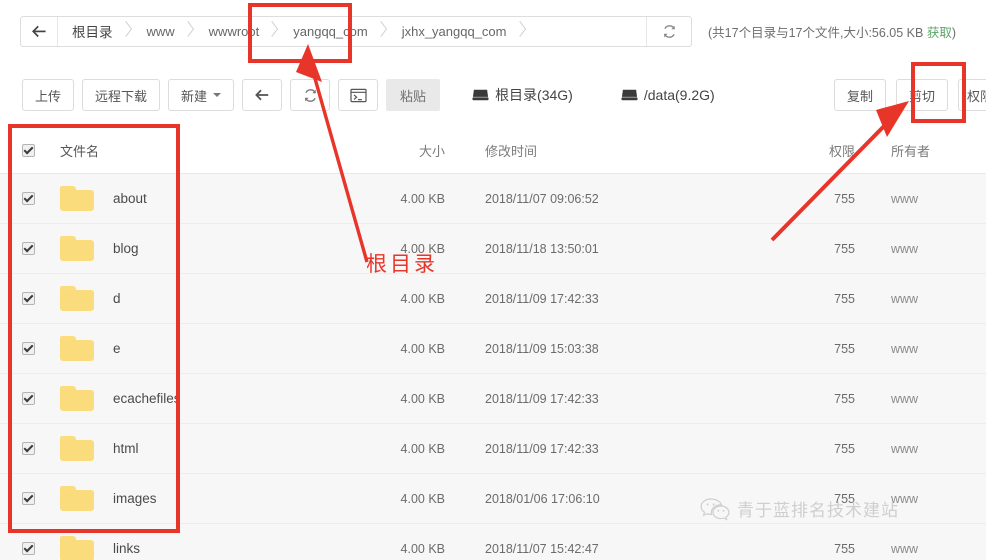  I want to click on header-filename: 文件名, so click(175, 150).